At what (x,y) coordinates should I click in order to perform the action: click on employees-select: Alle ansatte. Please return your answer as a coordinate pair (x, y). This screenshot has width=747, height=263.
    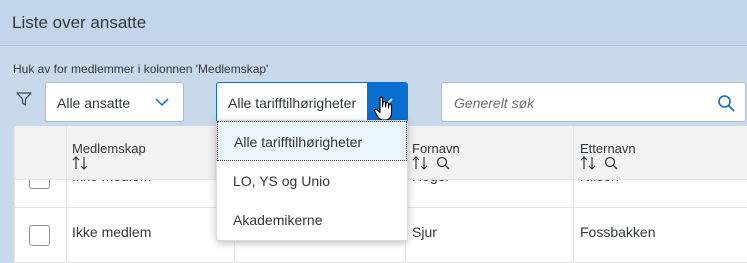
    Looking at the image, I should click on (114, 102).